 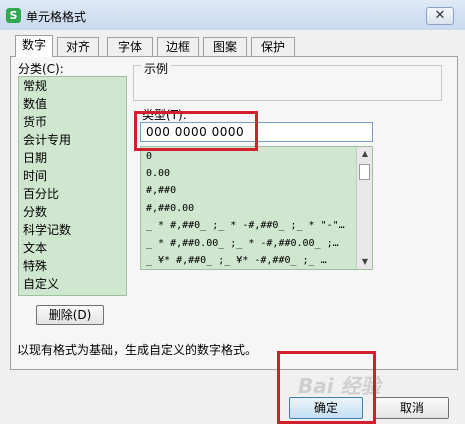 What do you see at coordinates (273, 47) in the screenshot?
I see `tab-protection: 保护` at bounding box center [273, 47].